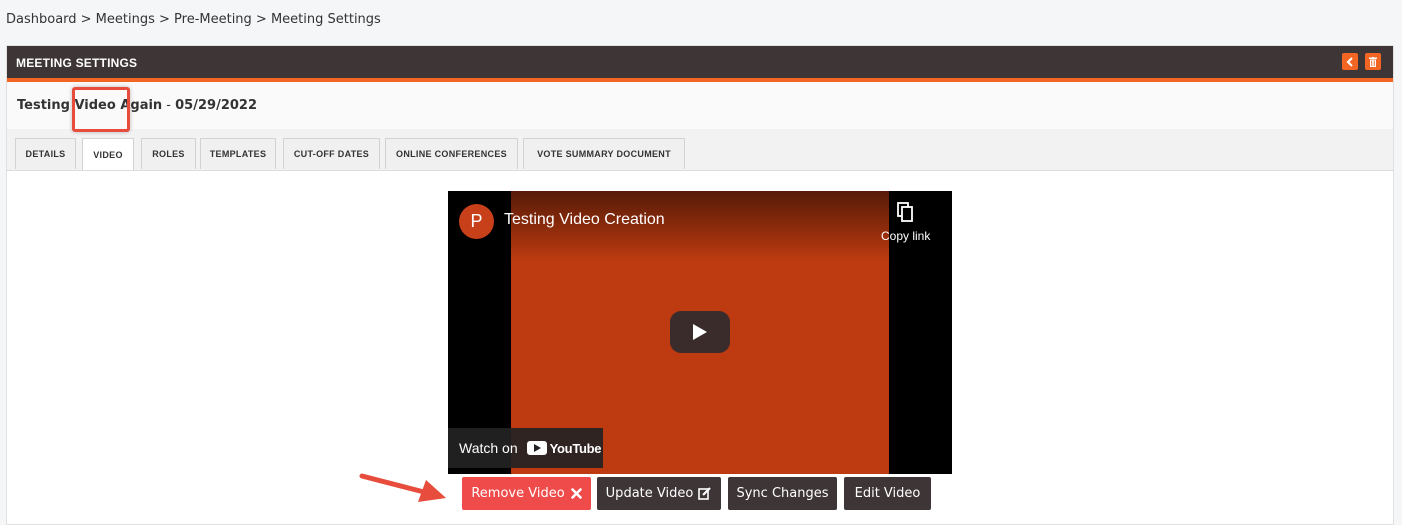 This screenshot has height=525, width=1402. Describe the element at coordinates (101, 109) in the screenshot. I see `video-tab-highlight` at that location.